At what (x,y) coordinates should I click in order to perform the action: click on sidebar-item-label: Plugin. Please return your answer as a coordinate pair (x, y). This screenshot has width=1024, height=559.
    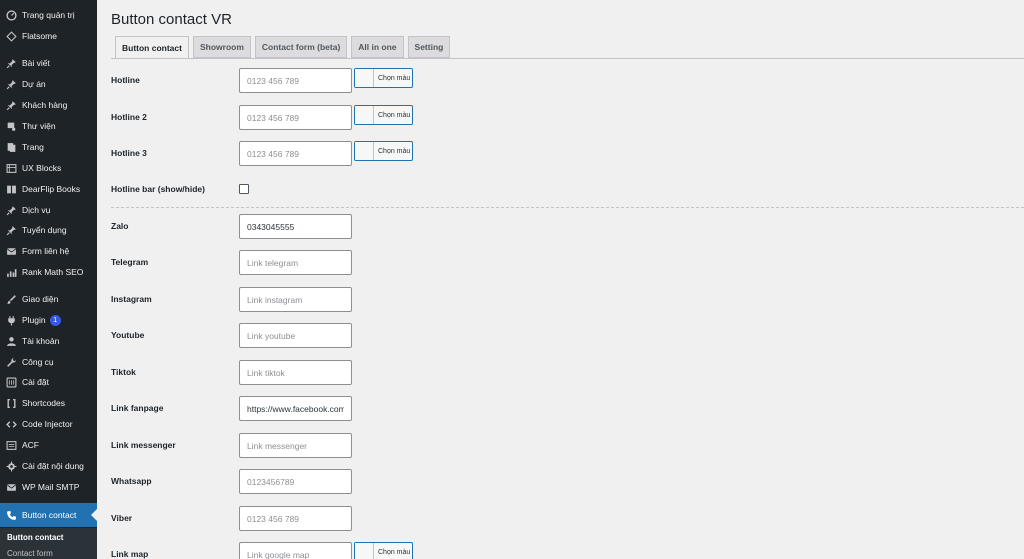
    Looking at the image, I should click on (34, 320).